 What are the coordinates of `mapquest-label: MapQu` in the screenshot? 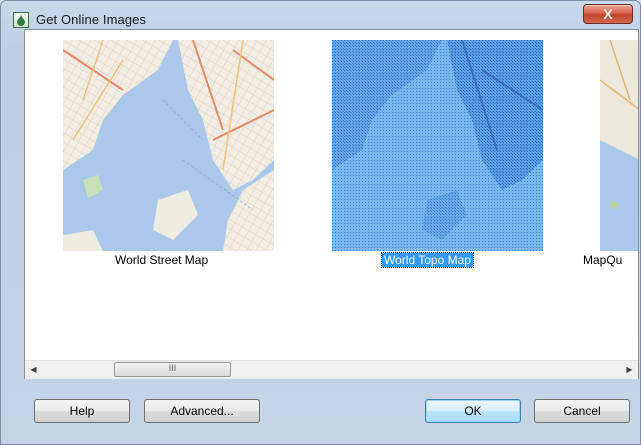 It's located at (602, 260).